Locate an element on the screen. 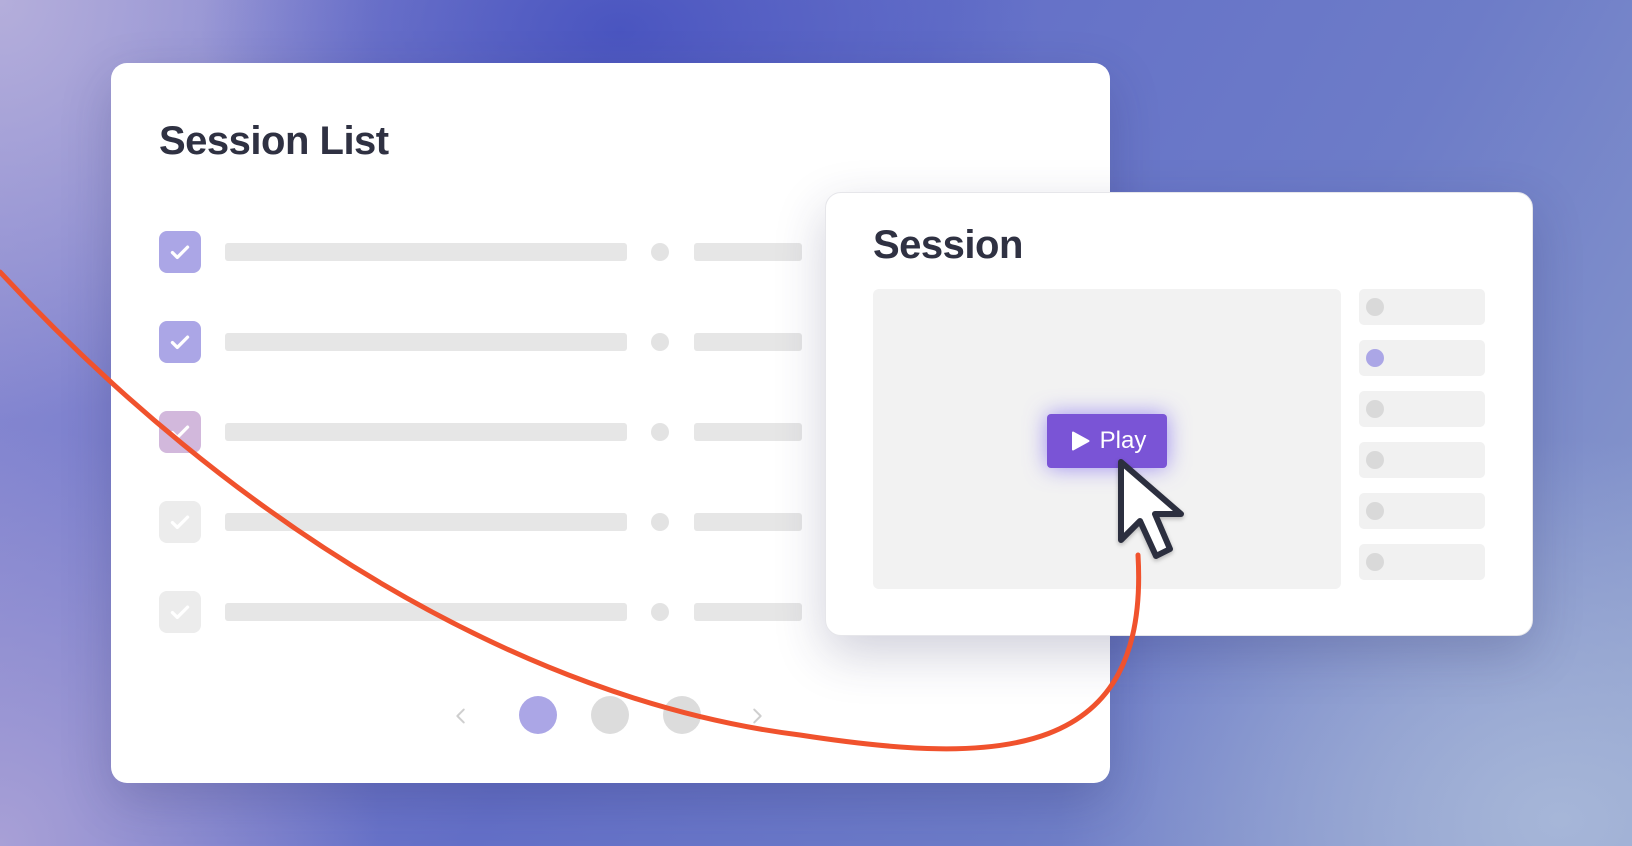 This screenshot has height=846, width=1632. pagination is located at coordinates (666, 716).